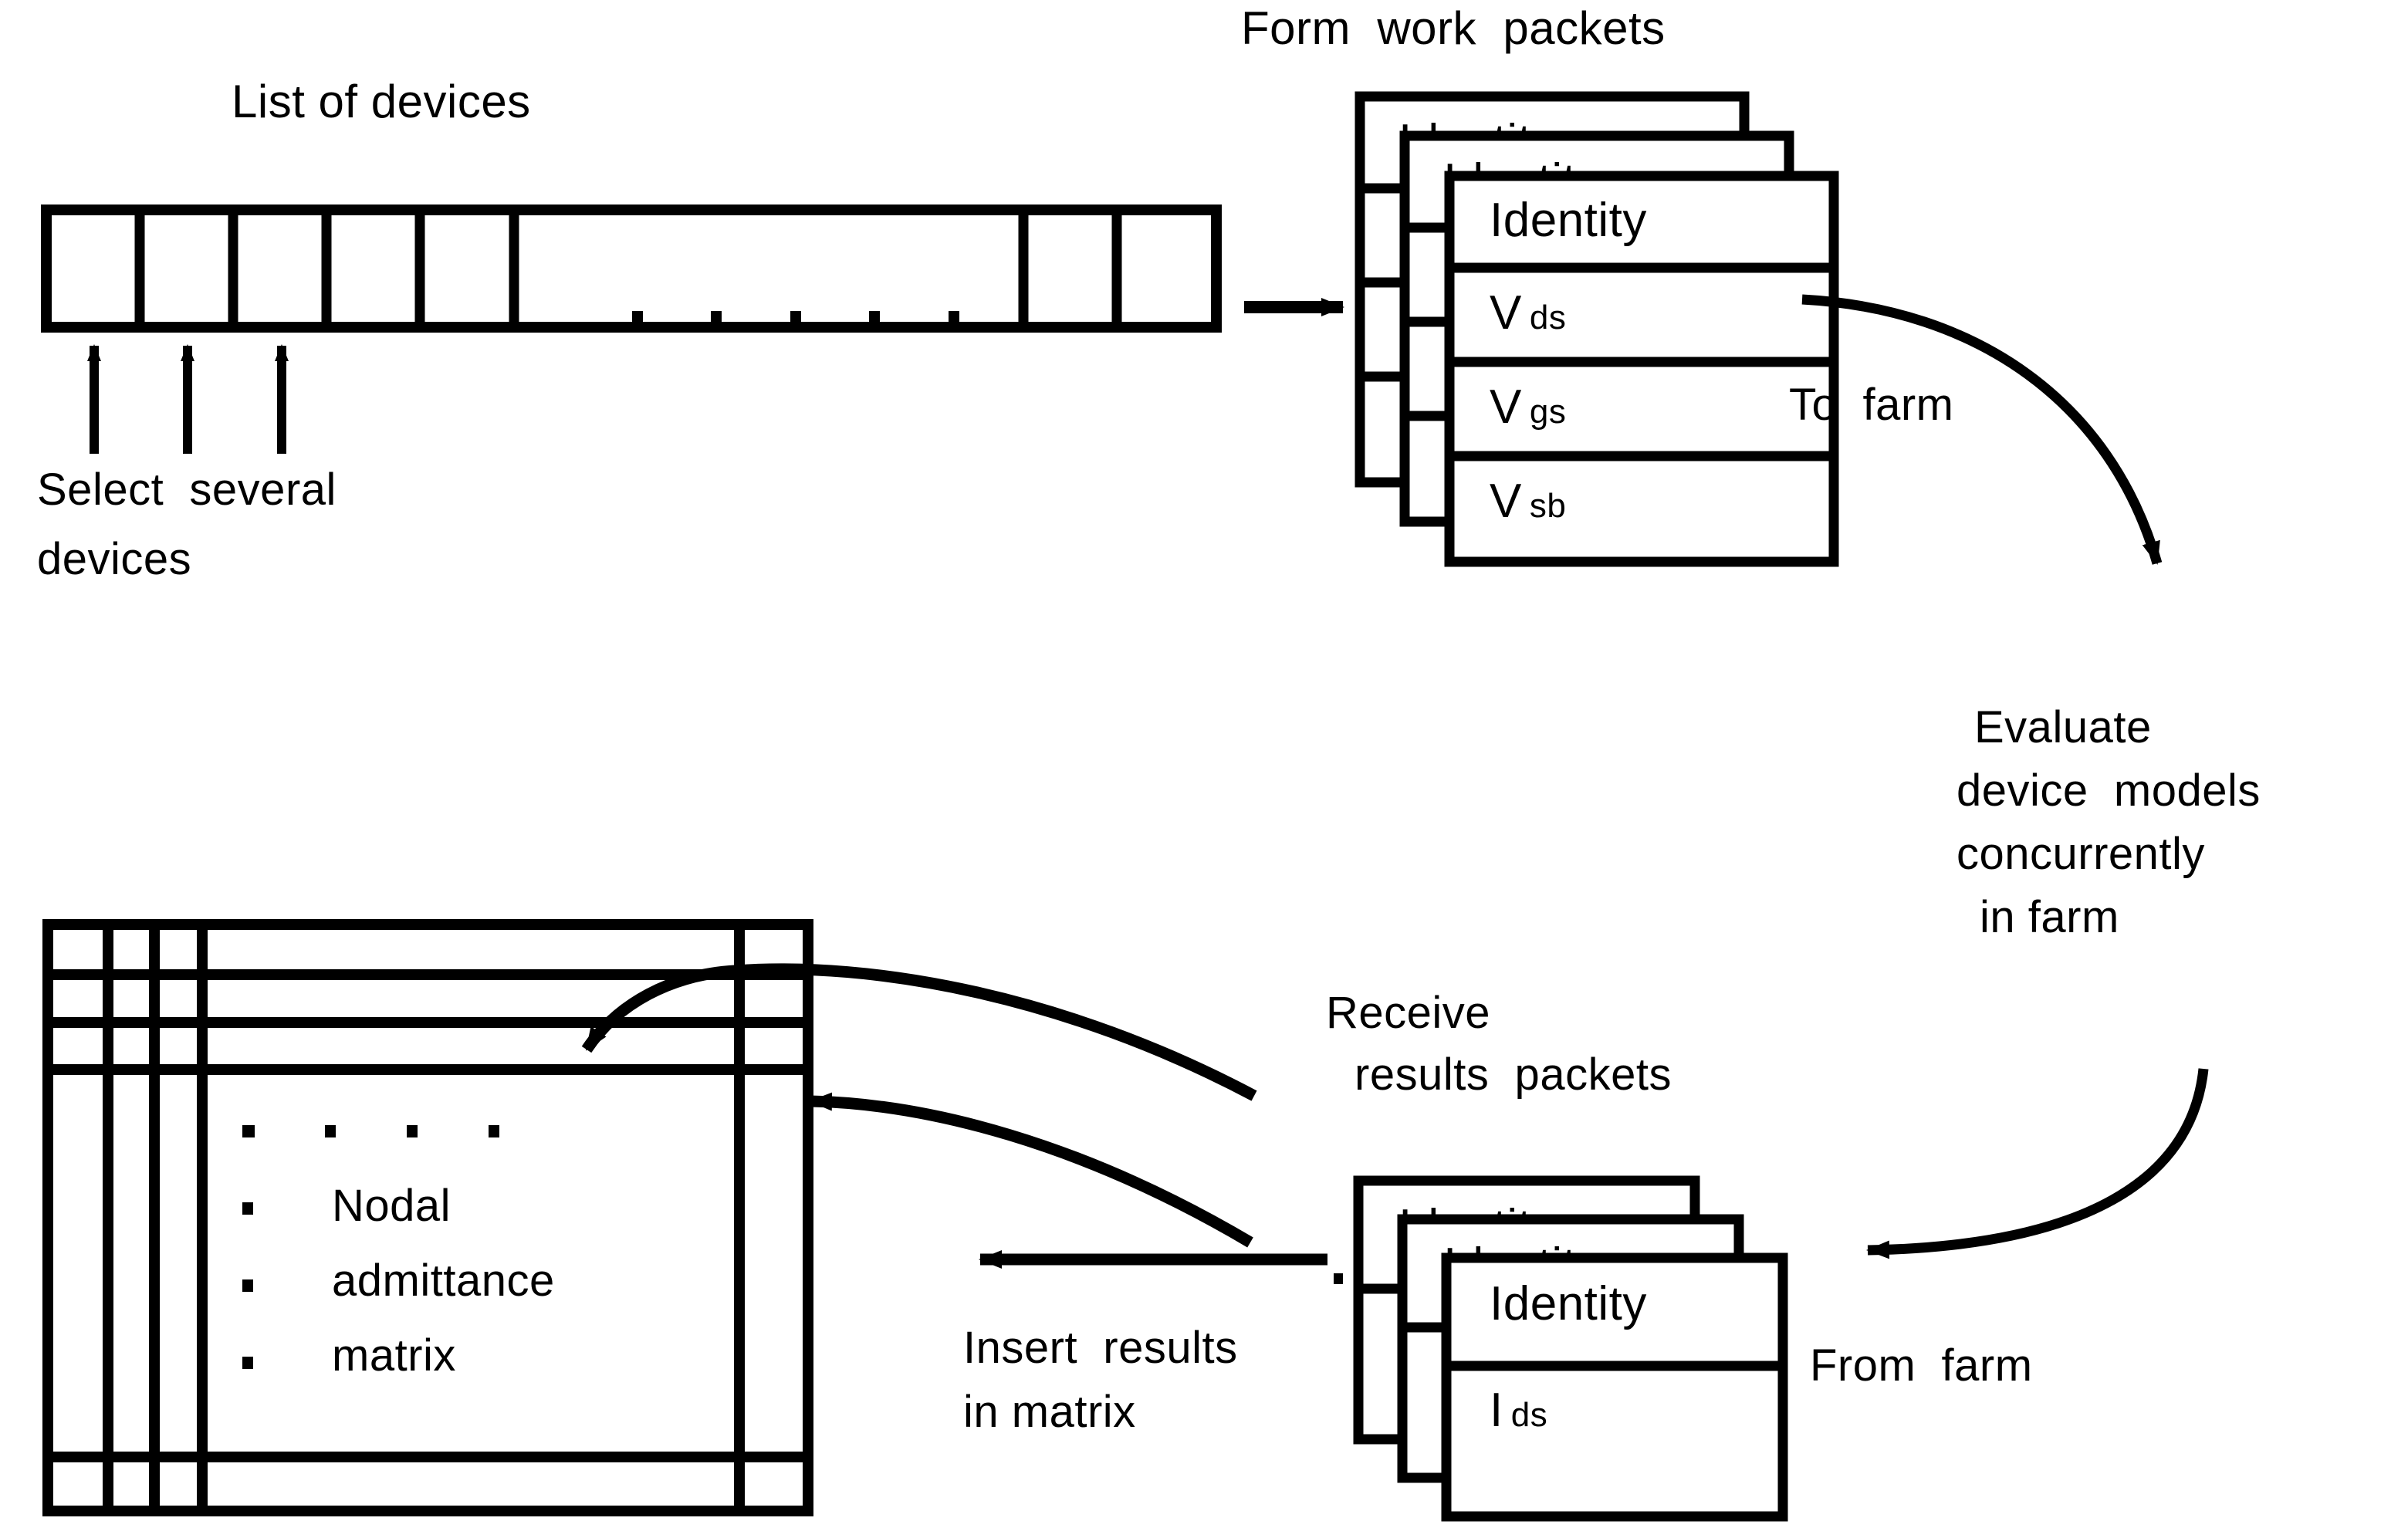 This screenshot has height=1538, width=2408. I want to click on insert-results-label-line2: in matrix, so click(1049, 1412).